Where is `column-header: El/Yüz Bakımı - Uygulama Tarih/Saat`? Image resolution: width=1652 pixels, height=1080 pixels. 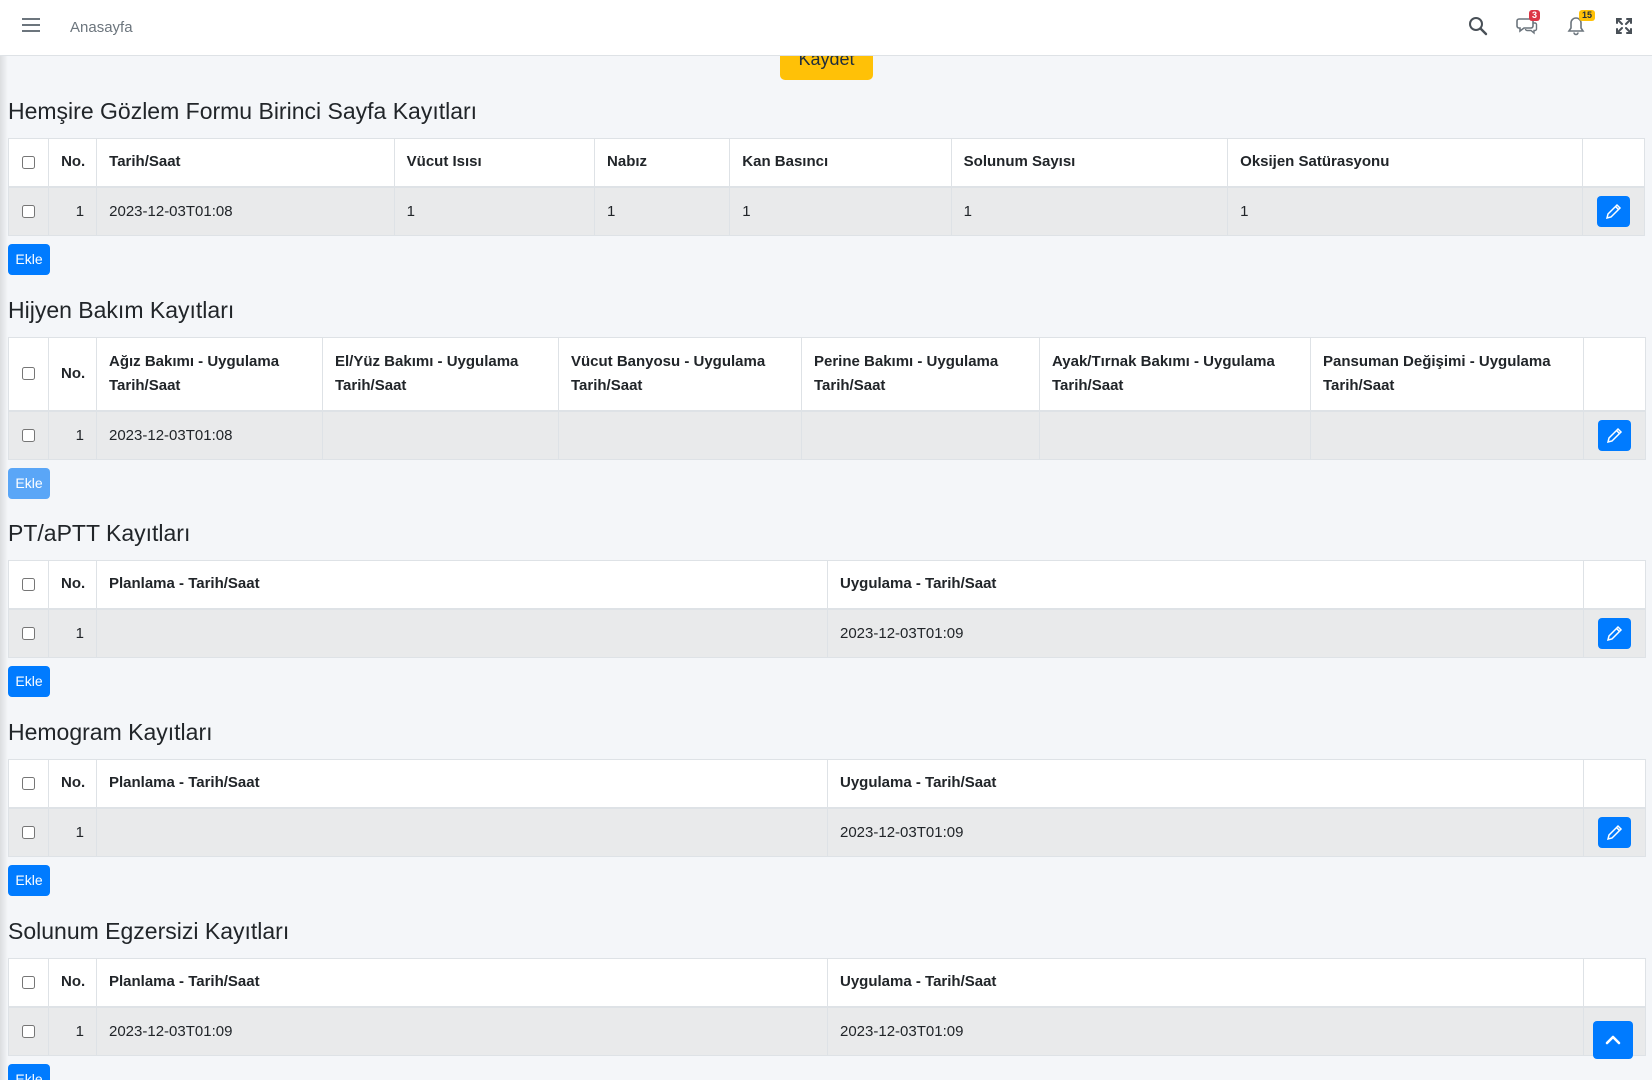 column-header: El/Yüz Bakımı - Uygulama Tarih/Saat is located at coordinates (440, 374).